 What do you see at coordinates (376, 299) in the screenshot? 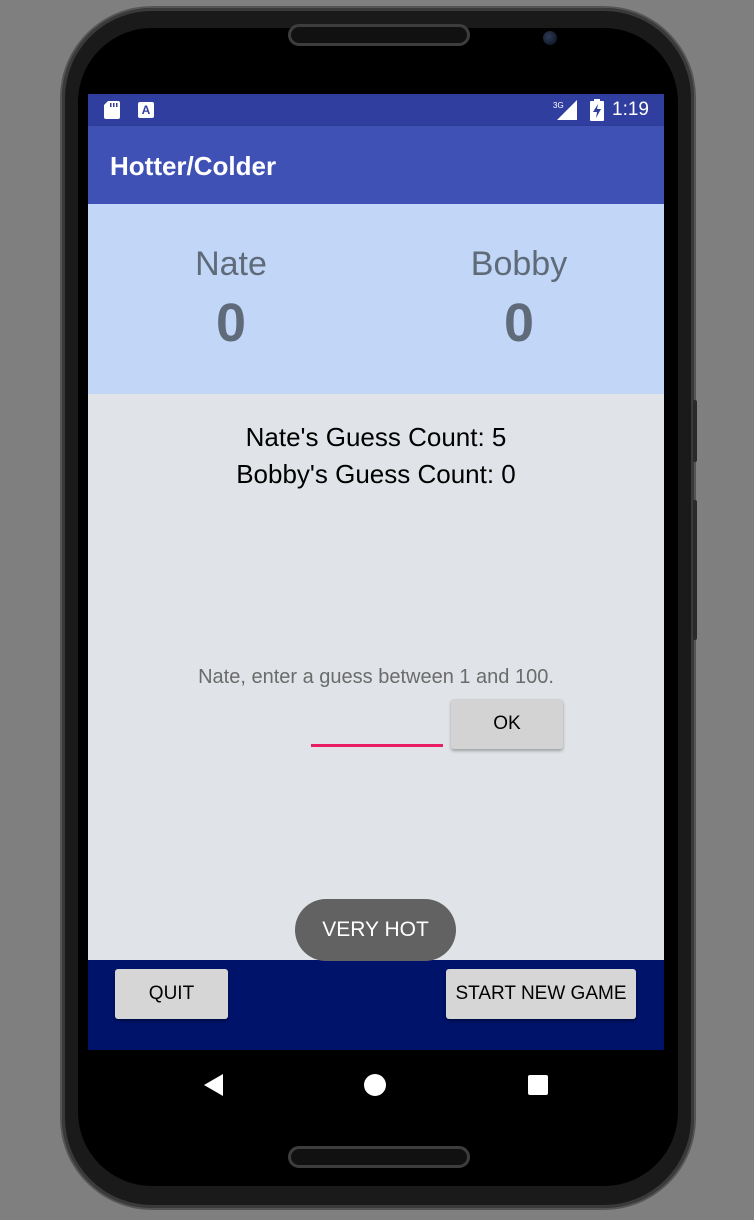
I see `scoreboard: Nate 0 Bobby 0` at bounding box center [376, 299].